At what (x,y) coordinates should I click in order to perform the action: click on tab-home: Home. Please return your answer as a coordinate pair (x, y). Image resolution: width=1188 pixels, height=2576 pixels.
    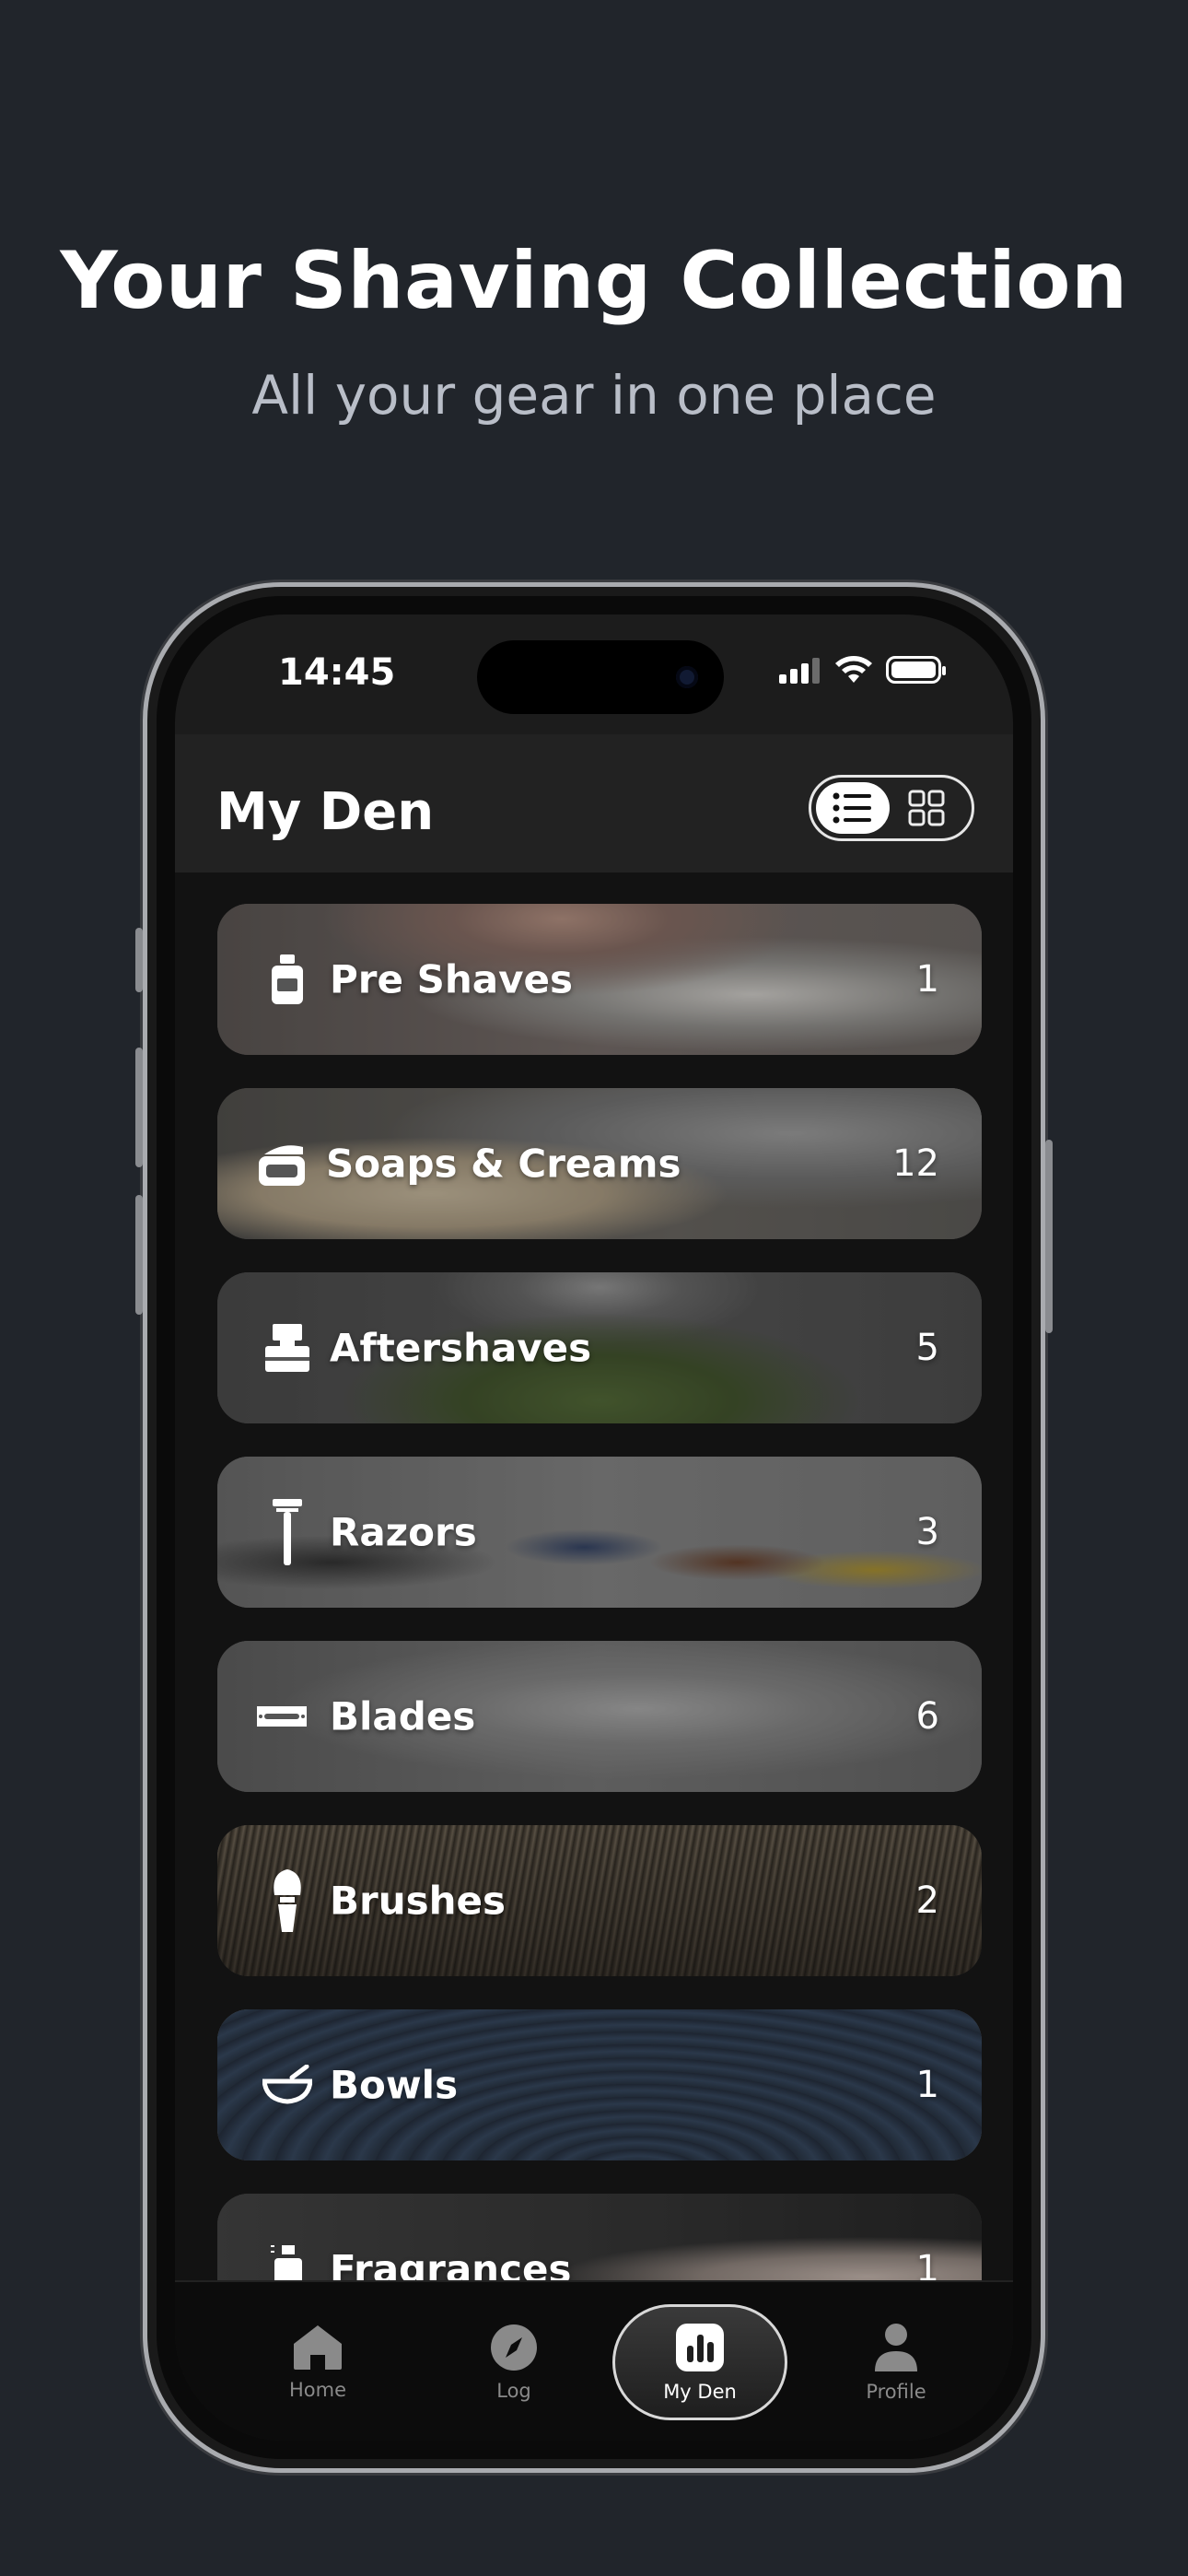
    Looking at the image, I should click on (317, 2362).